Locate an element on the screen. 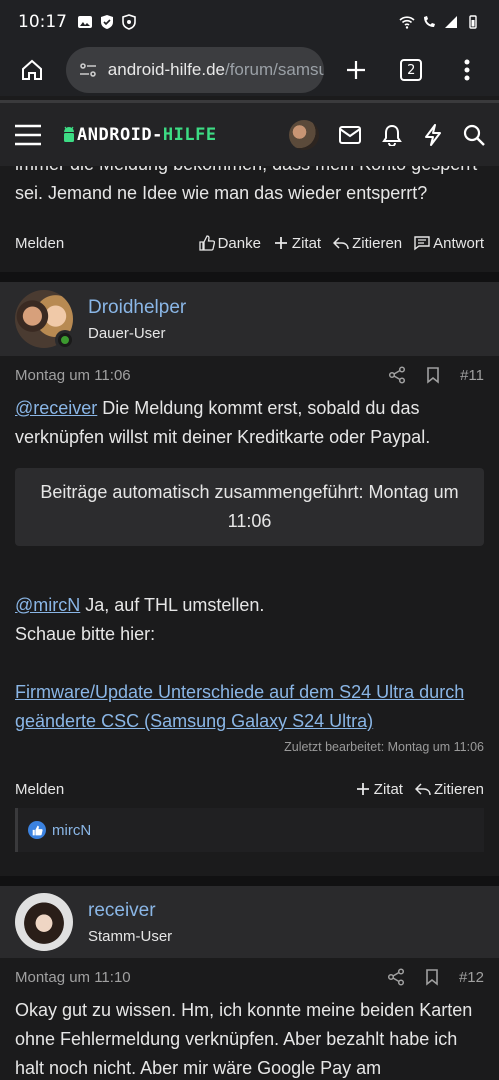 The height and width of the screenshot is (1080, 499). wifi-icon is located at coordinates (407, 22).